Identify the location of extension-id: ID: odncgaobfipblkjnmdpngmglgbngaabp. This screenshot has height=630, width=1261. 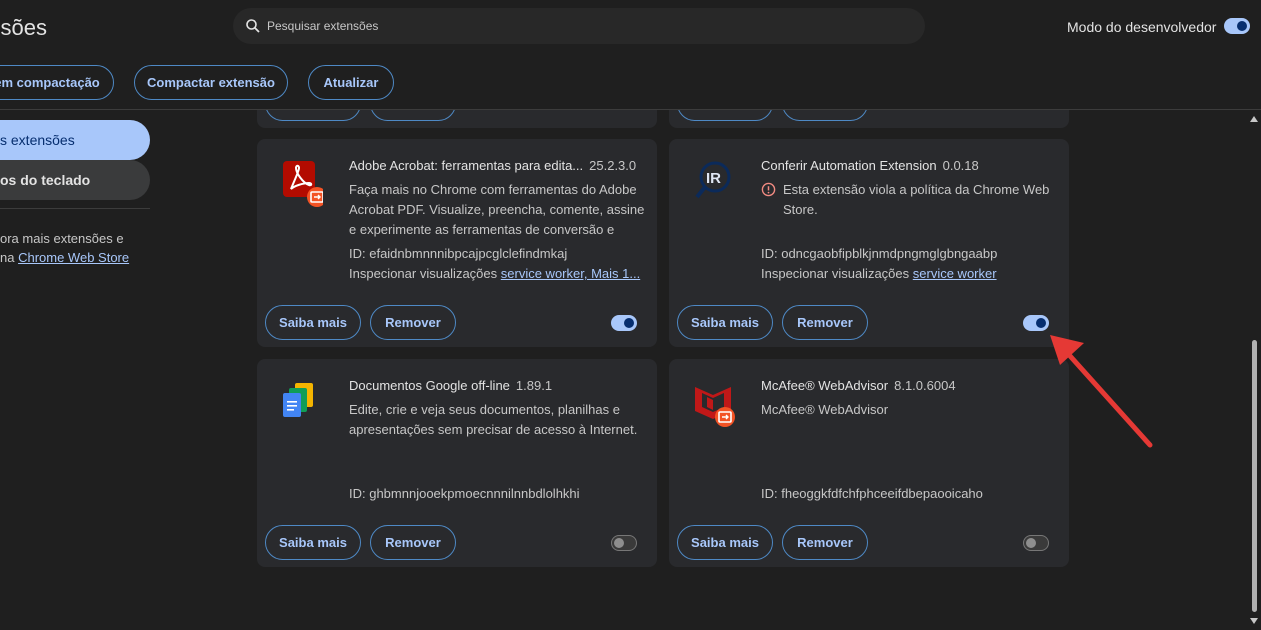
(879, 253).